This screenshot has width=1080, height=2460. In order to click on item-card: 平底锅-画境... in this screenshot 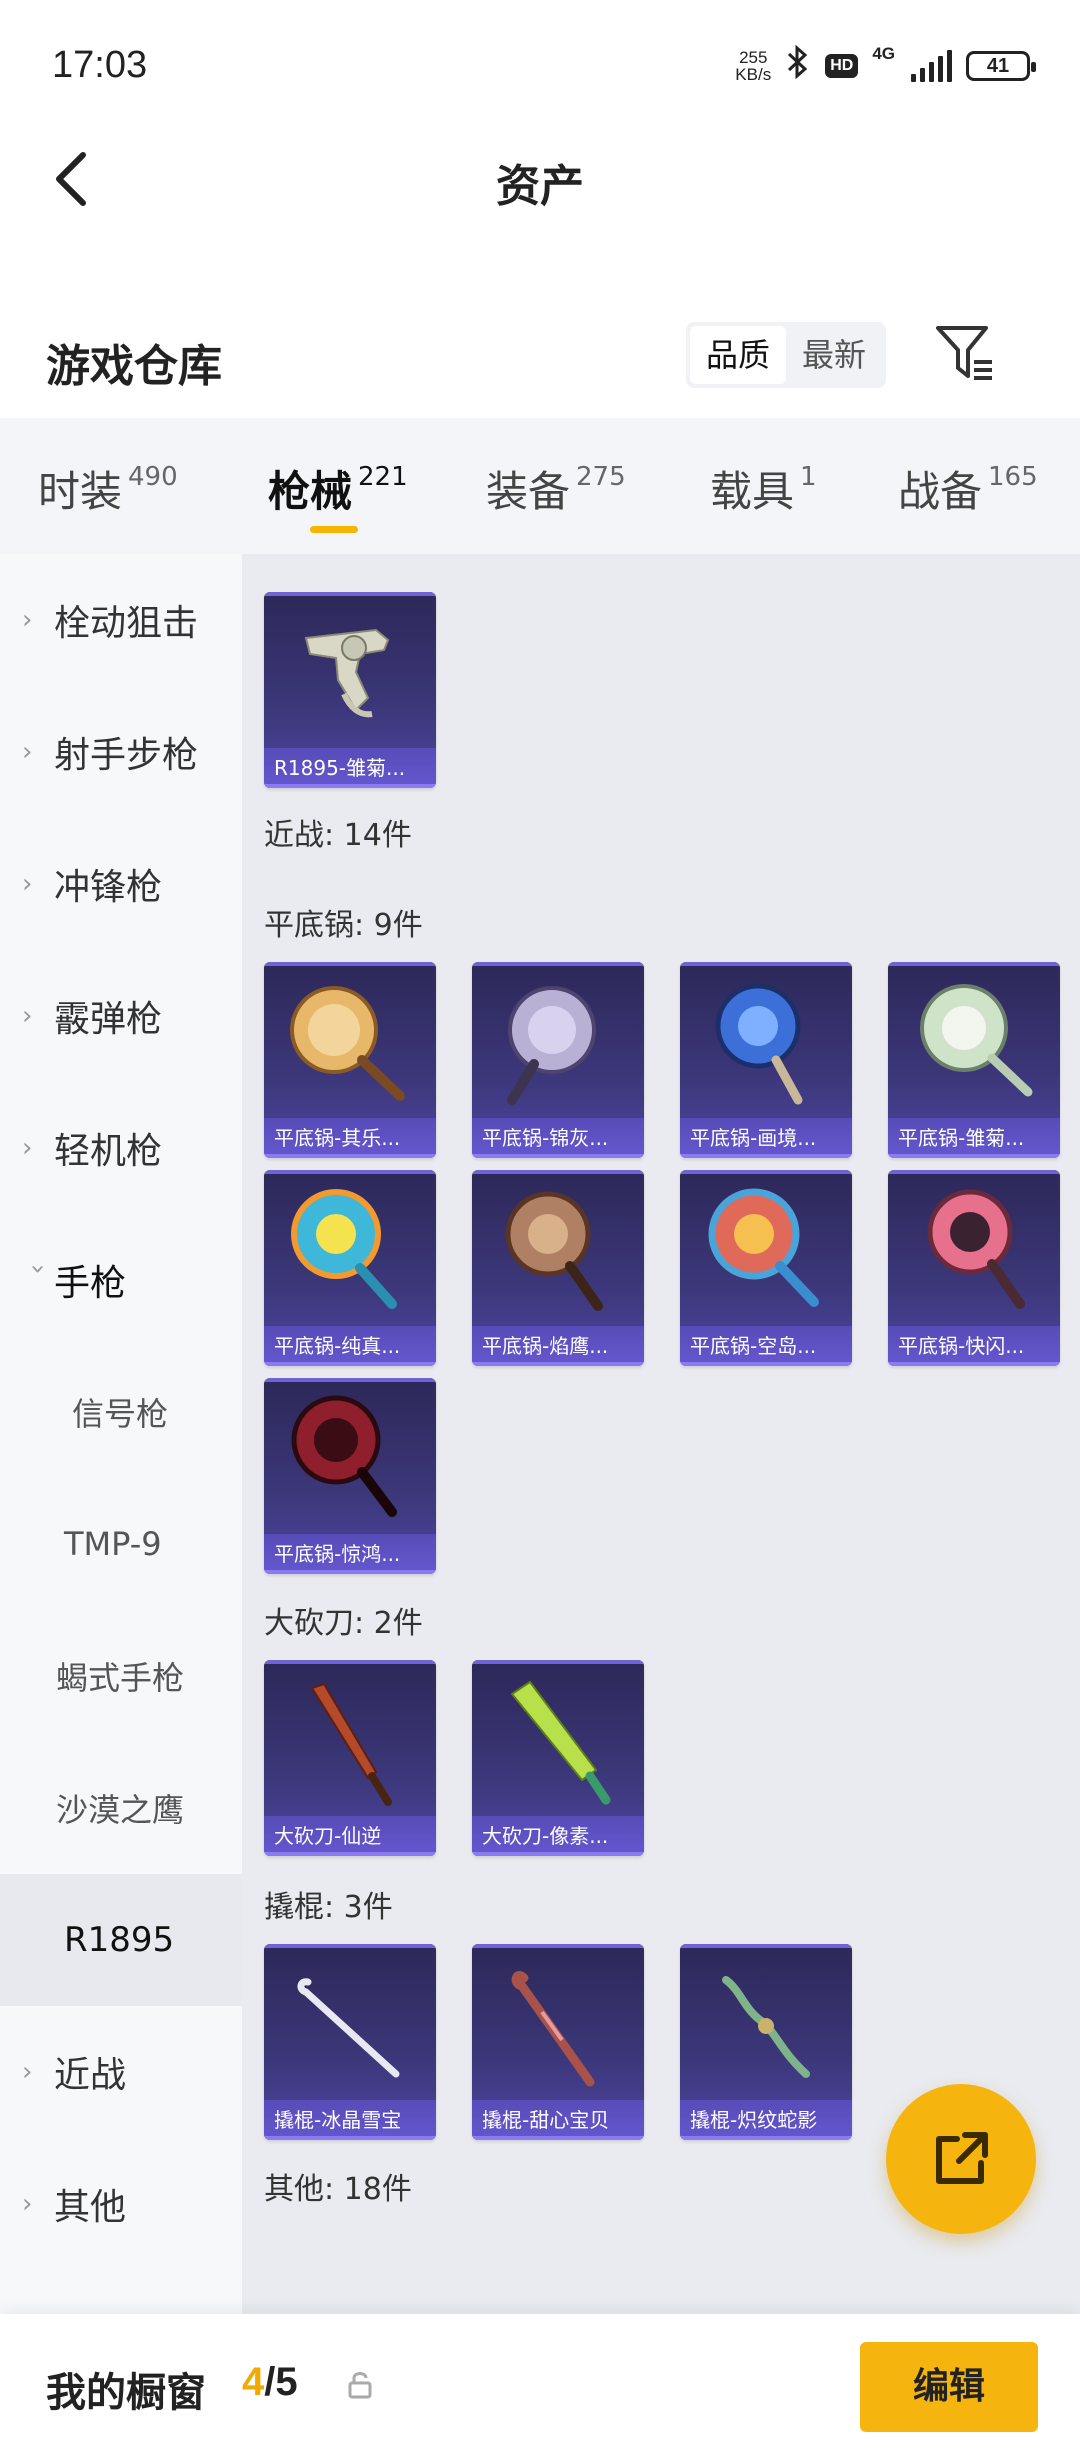, I will do `click(766, 1060)`.